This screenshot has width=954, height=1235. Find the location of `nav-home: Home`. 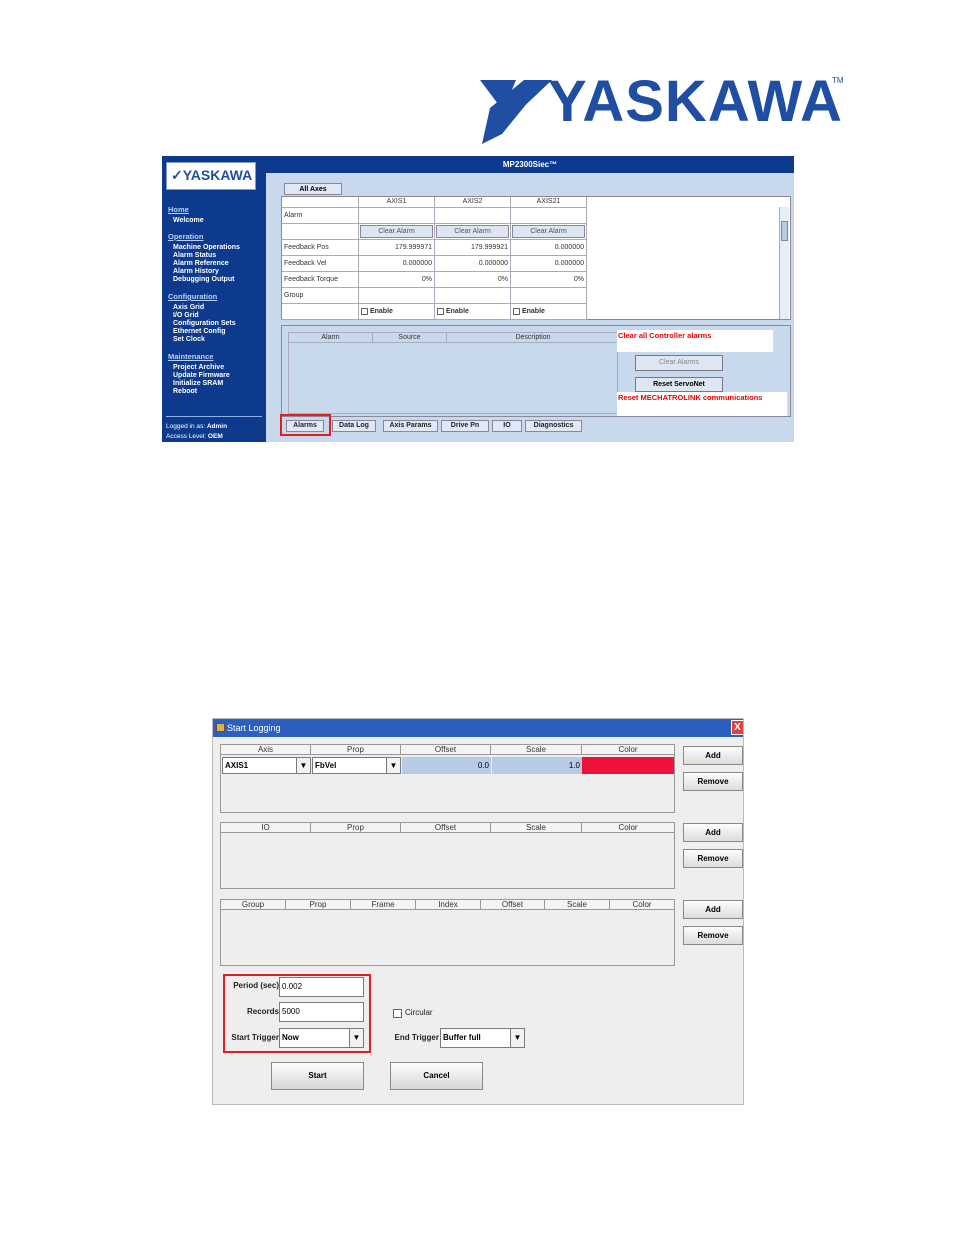

nav-home: Home is located at coordinates (178, 209).